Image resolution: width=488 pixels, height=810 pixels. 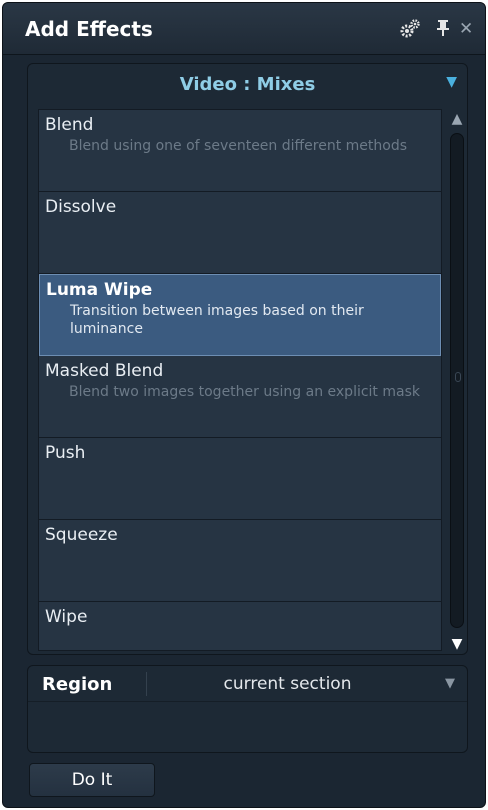 What do you see at coordinates (457, 119) in the screenshot?
I see `scroll-up-icon: ▲` at bounding box center [457, 119].